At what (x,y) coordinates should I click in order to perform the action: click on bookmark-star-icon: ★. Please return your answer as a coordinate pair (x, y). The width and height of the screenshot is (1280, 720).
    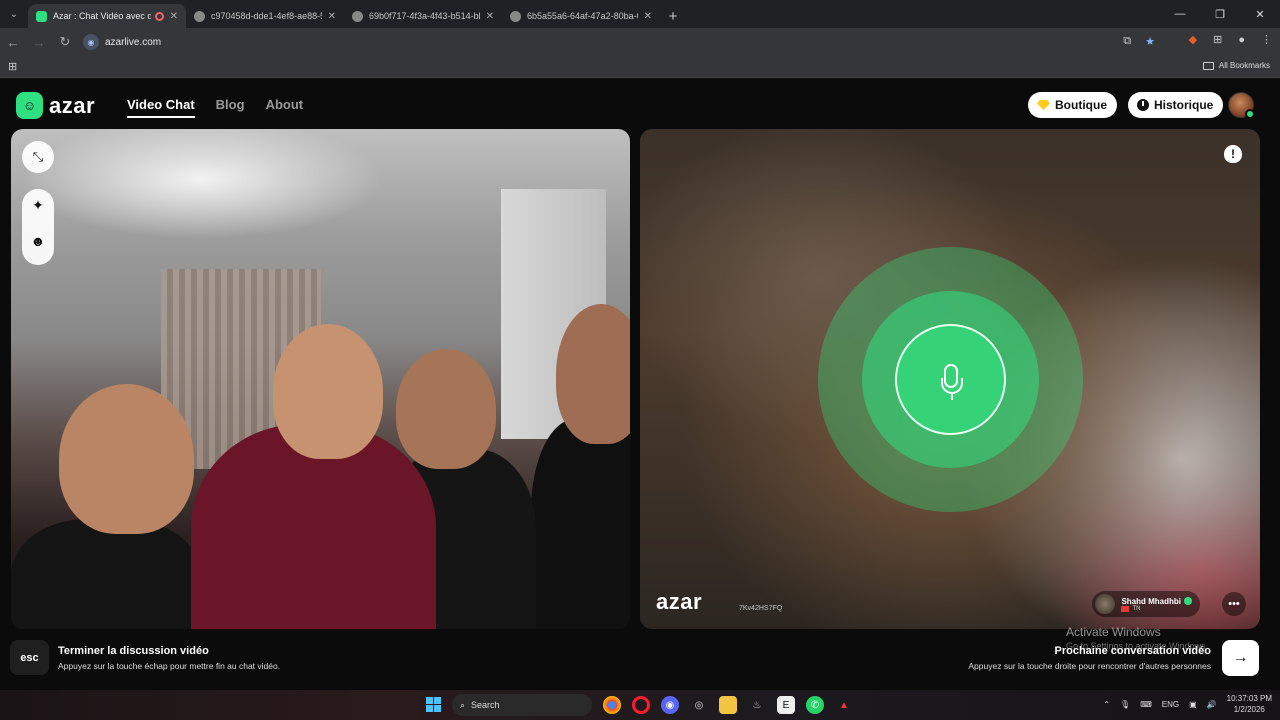
    Looking at the image, I should click on (1150, 41).